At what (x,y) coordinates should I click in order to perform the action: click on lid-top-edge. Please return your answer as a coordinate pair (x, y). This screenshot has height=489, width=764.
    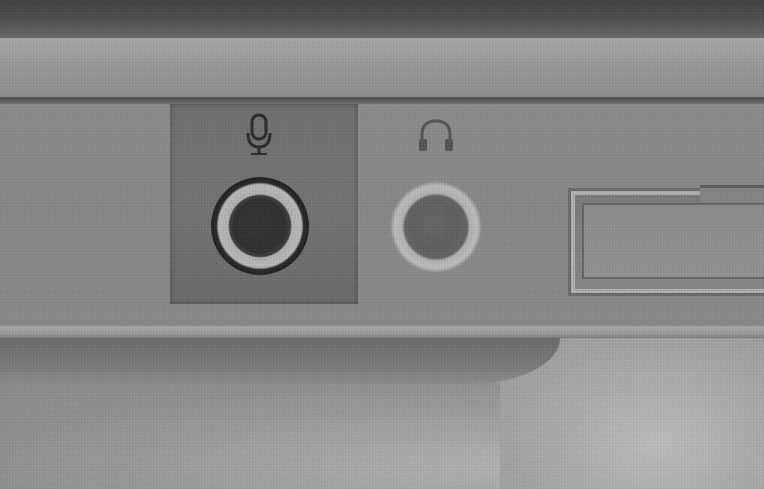
    Looking at the image, I should click on (382, 21).